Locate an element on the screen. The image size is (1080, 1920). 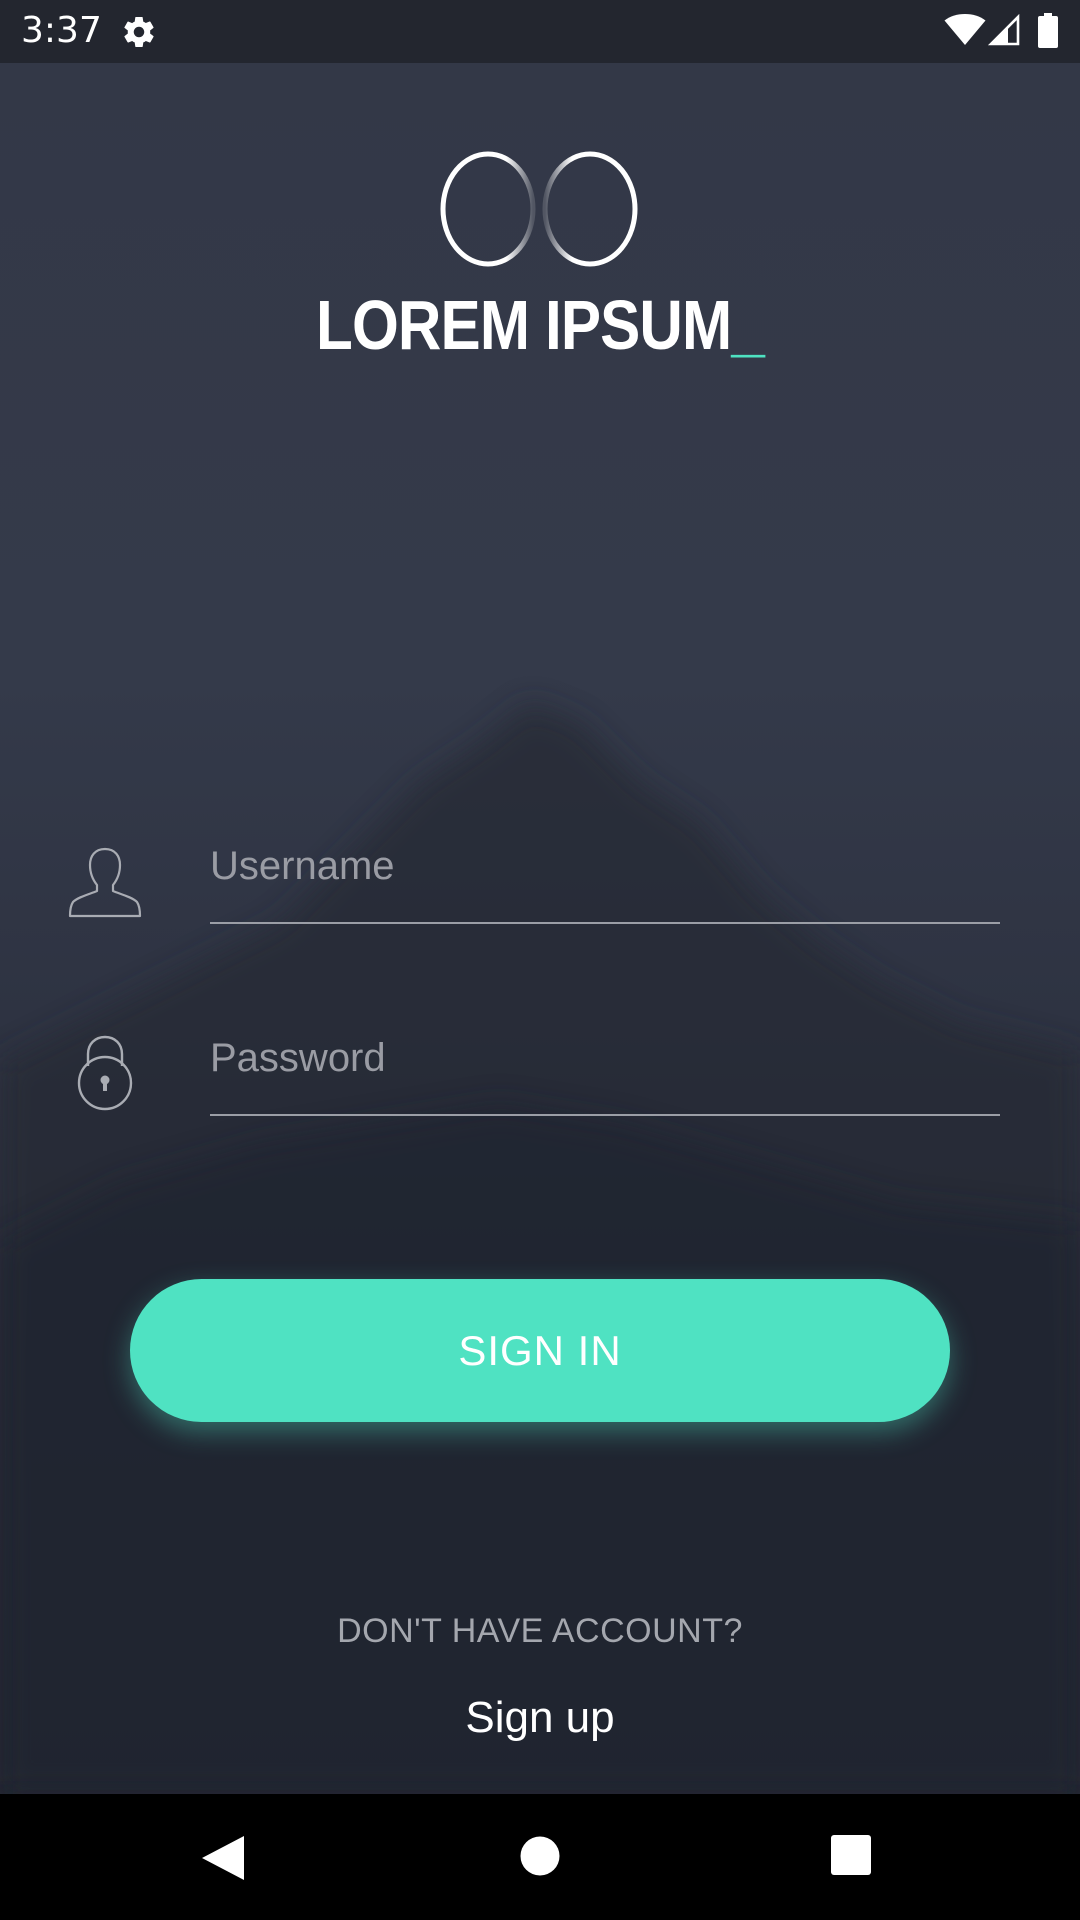
cell-signal-icon is located at coordinates (1004, 30).